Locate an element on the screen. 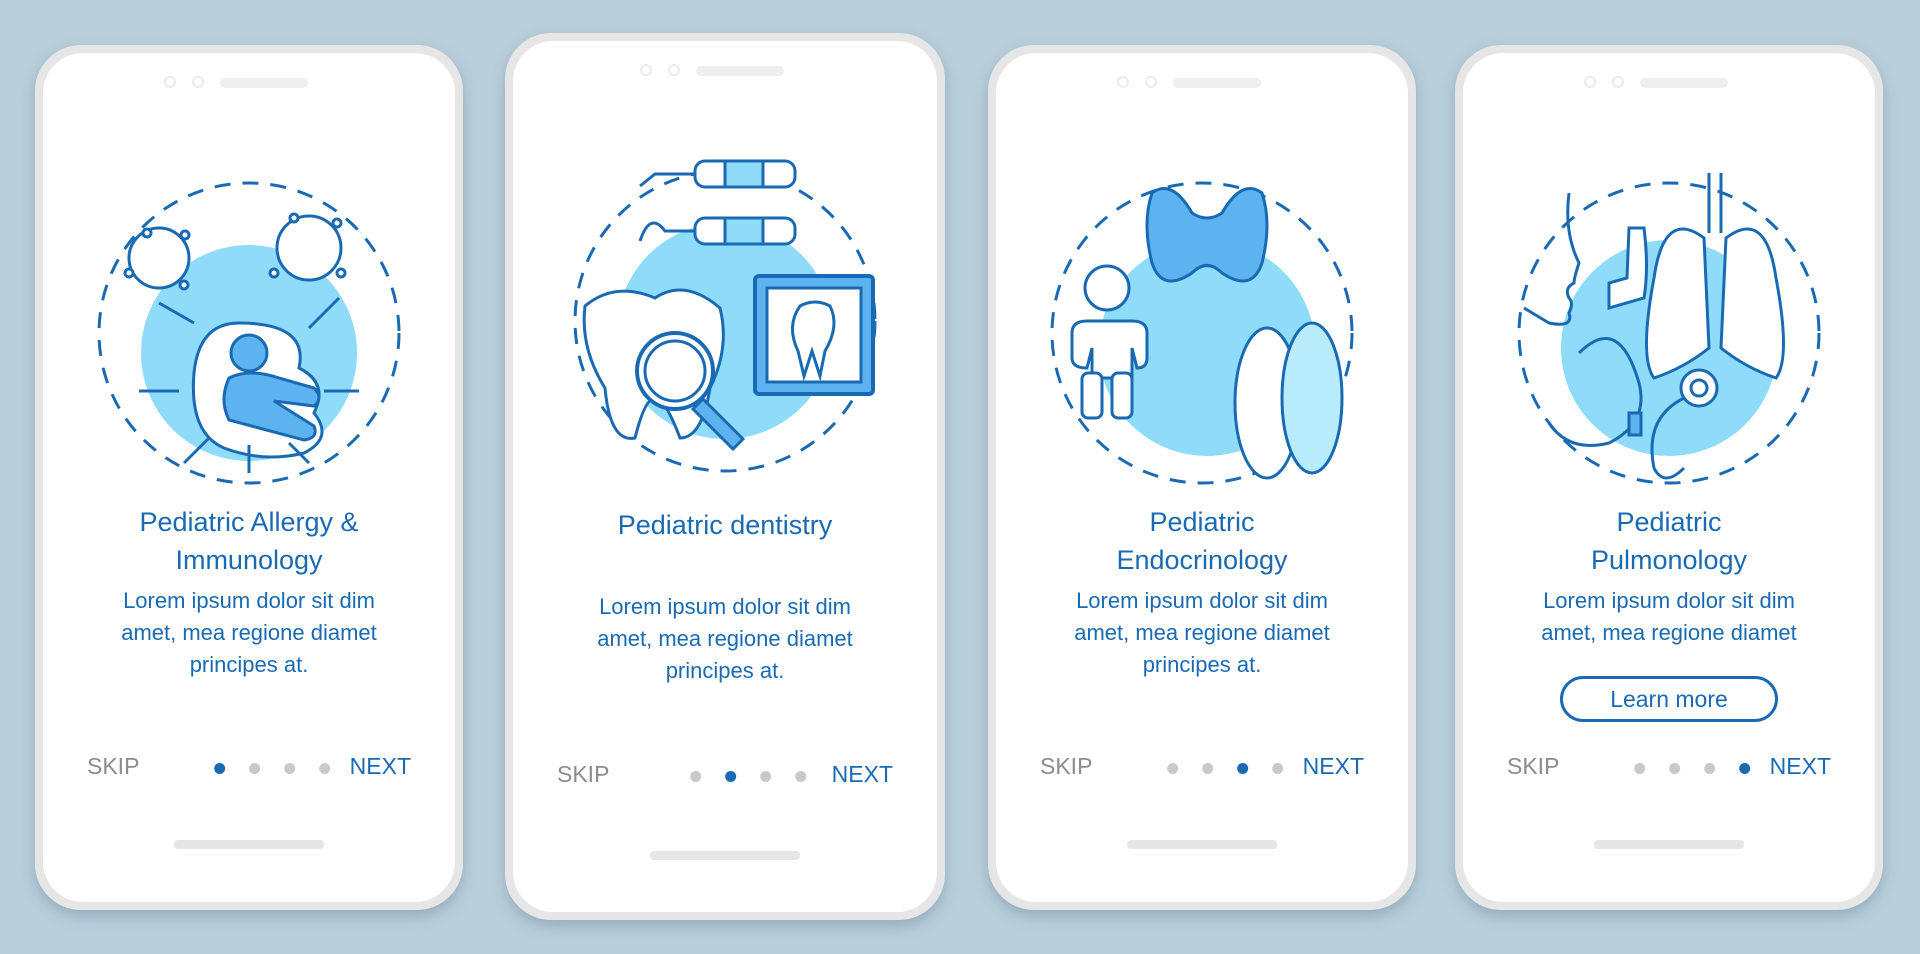 This screenshot has height=954, width=1920. xray-tooth-icon is located at coordinates (814, 335).